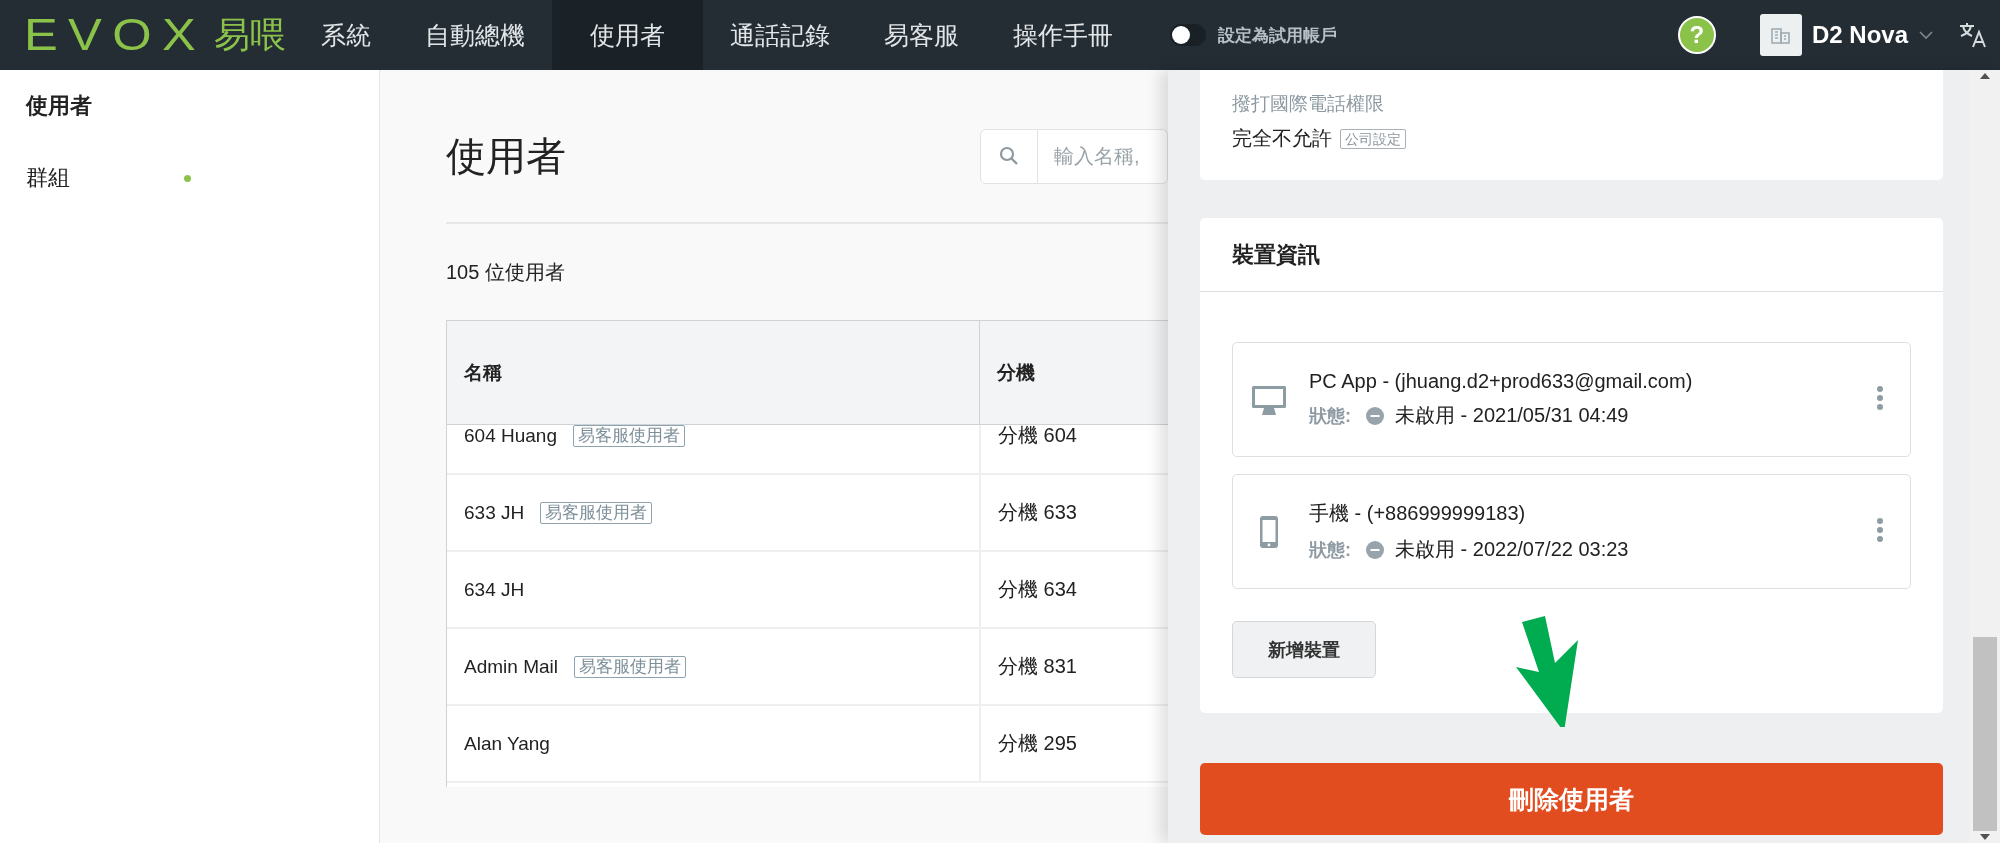 The image size is (2000, 843). I want to click on search-button, so click(1009, 156).